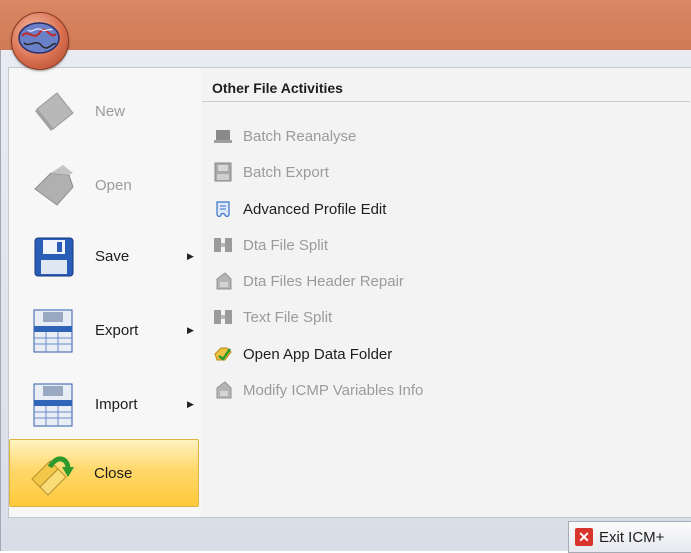 The height and width of the screenshot is (553, 691). What do you see at coordinates (52, 476) in the screenshot?
I see `close-arrow-icon` at bounding box center [52, 476].